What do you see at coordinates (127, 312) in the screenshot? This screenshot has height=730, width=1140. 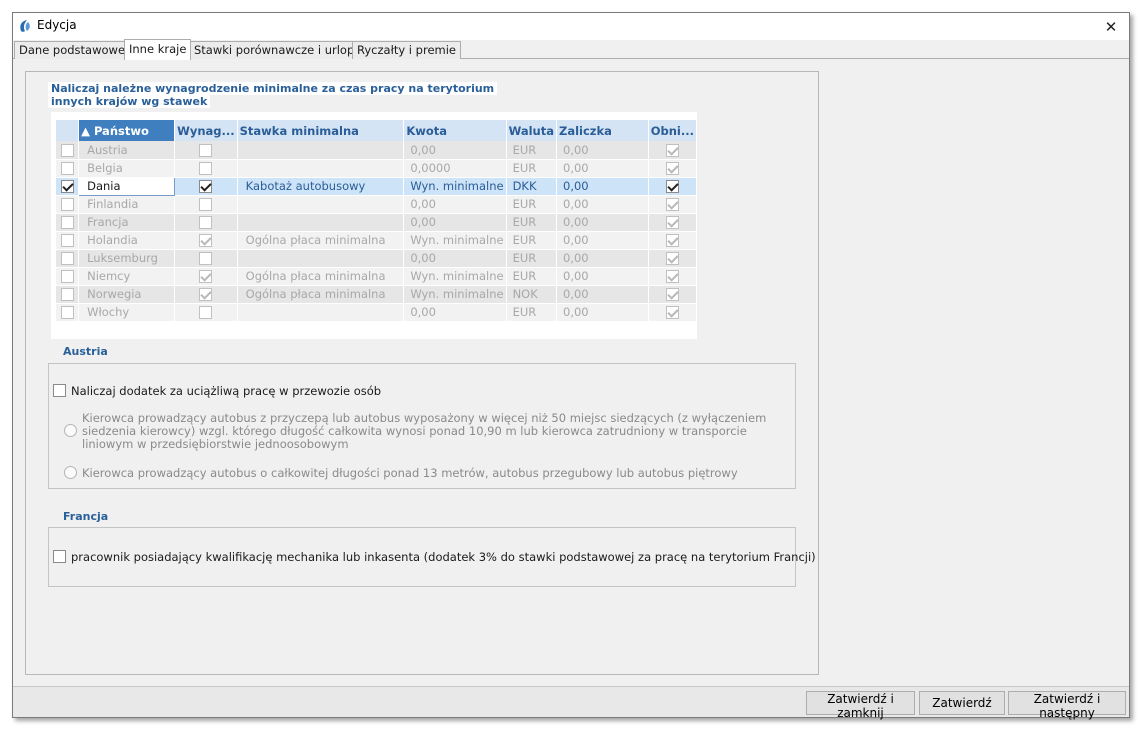 I see `country-cell: Włochy` at bounding box center [127, 312].